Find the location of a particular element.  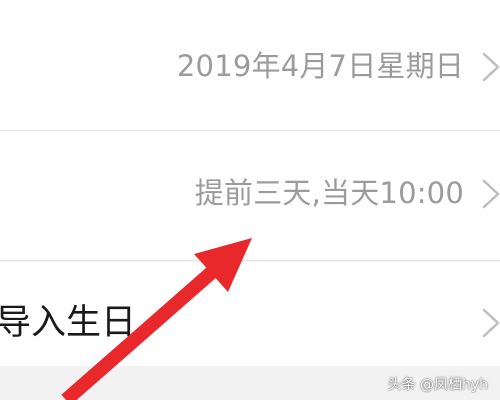

import-birthday-label: 导入生日 is located at coordinates (68, 323).